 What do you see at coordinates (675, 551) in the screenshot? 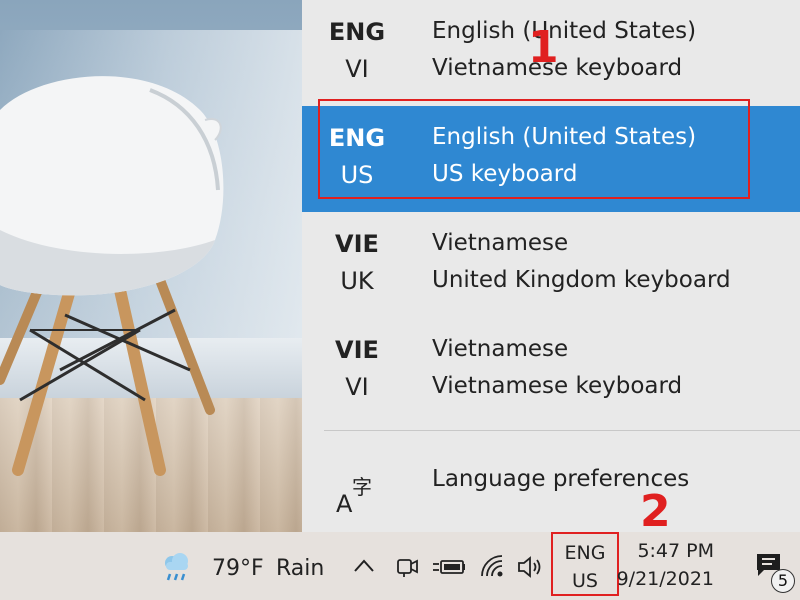
I see `clock-time: 5:47 PM` at bounding box center [675, 551].